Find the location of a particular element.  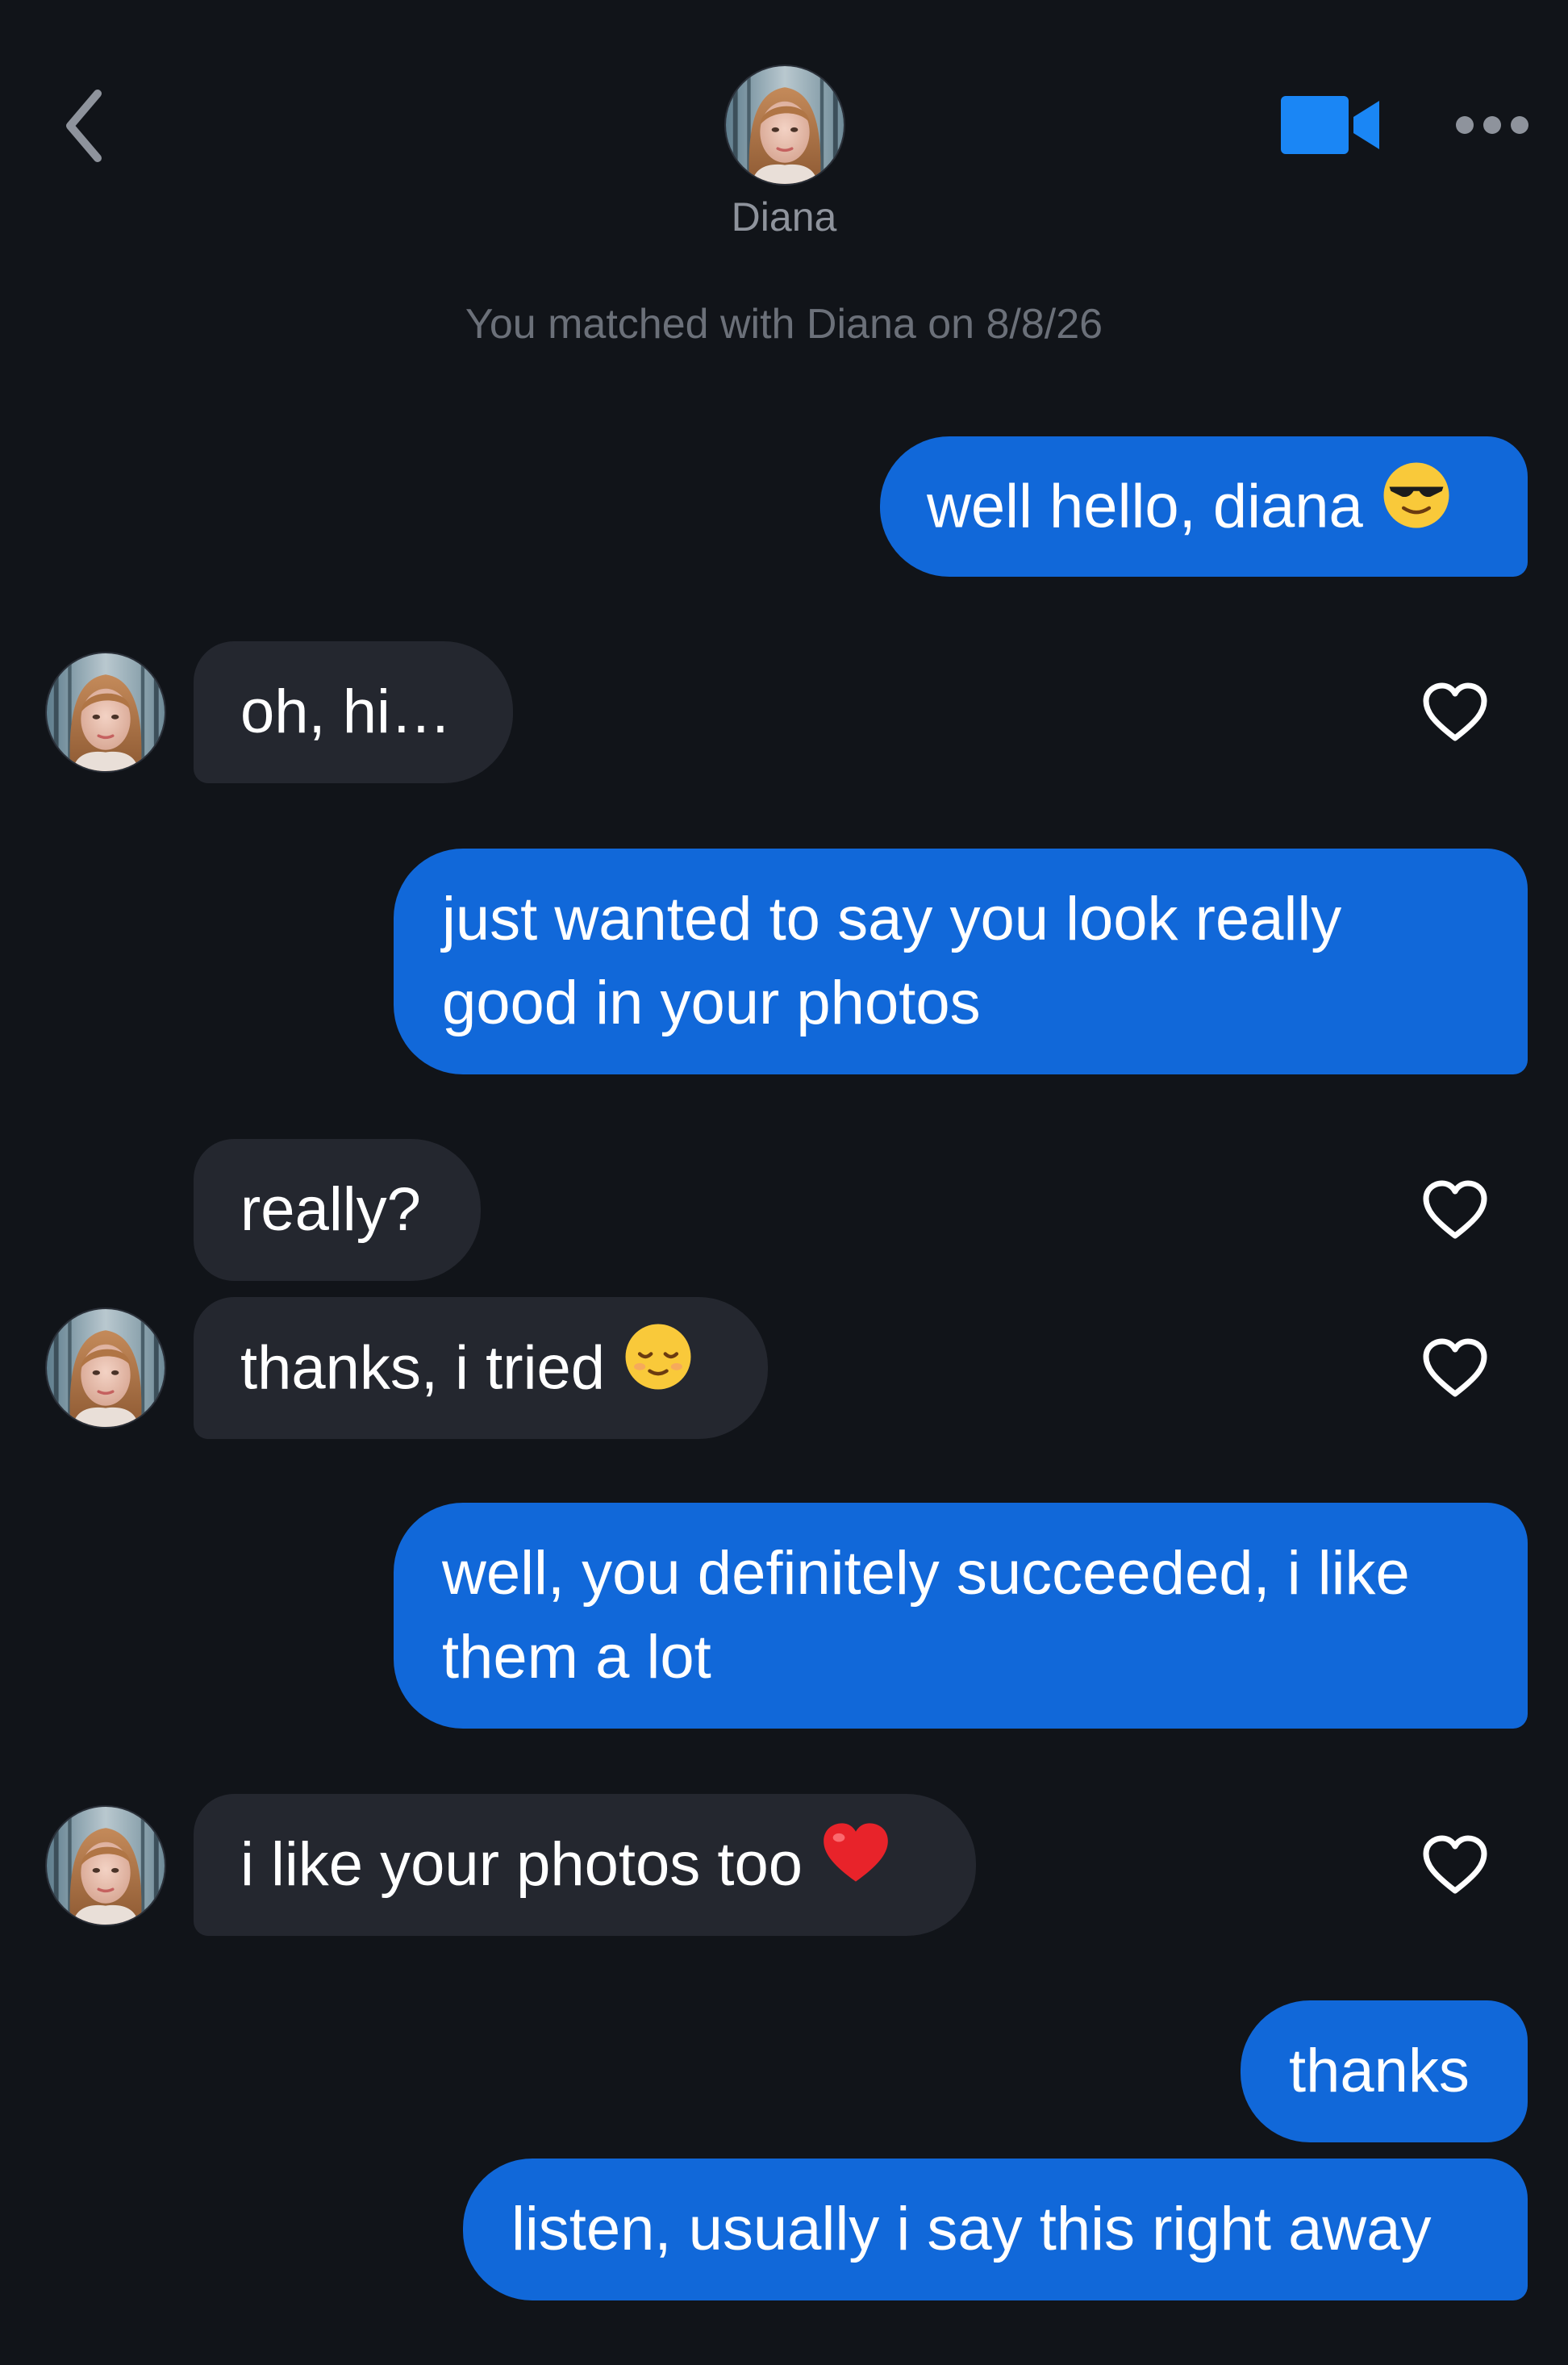

message-text: thanks is located at coordinates (1379, 2071).